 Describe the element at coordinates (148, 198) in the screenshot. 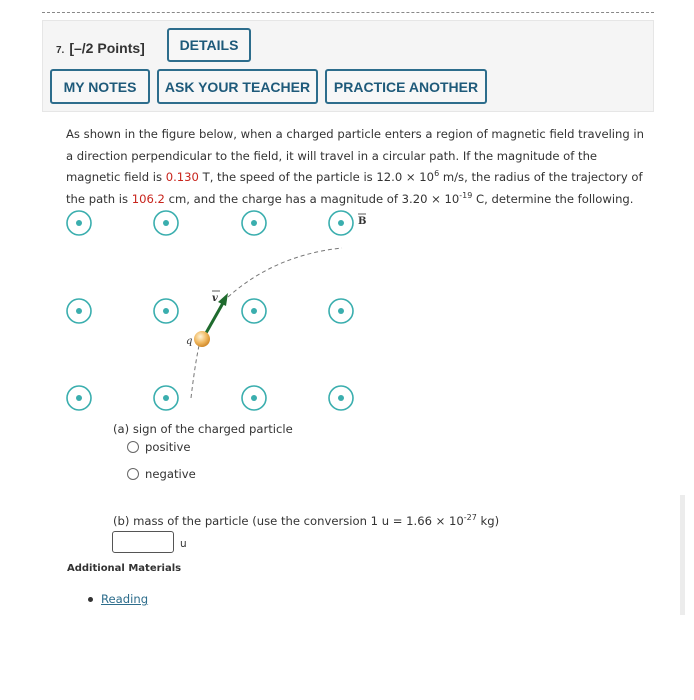

I see `radius-value: 106.2` at that location.